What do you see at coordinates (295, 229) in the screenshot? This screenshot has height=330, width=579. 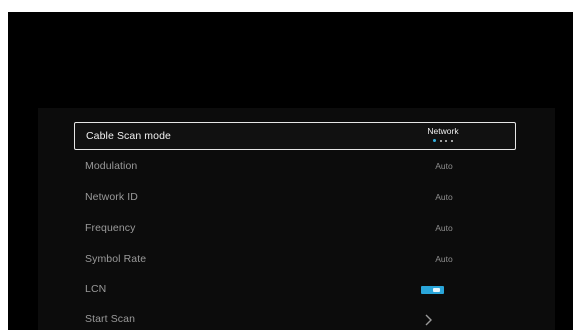 I see `menu-item-frequency: Frequency Auto` at bounding box center [295, 229].